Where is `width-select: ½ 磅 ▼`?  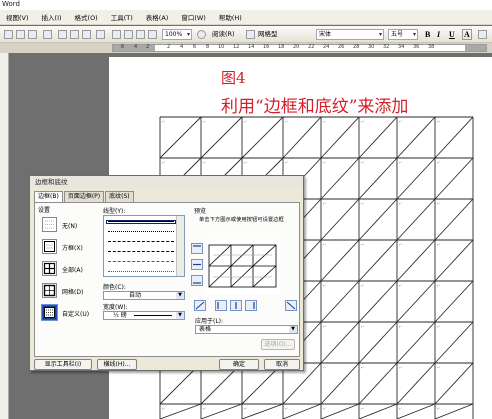 width-select: ½ 磅 ▼ is located at coordinates (144, 315).